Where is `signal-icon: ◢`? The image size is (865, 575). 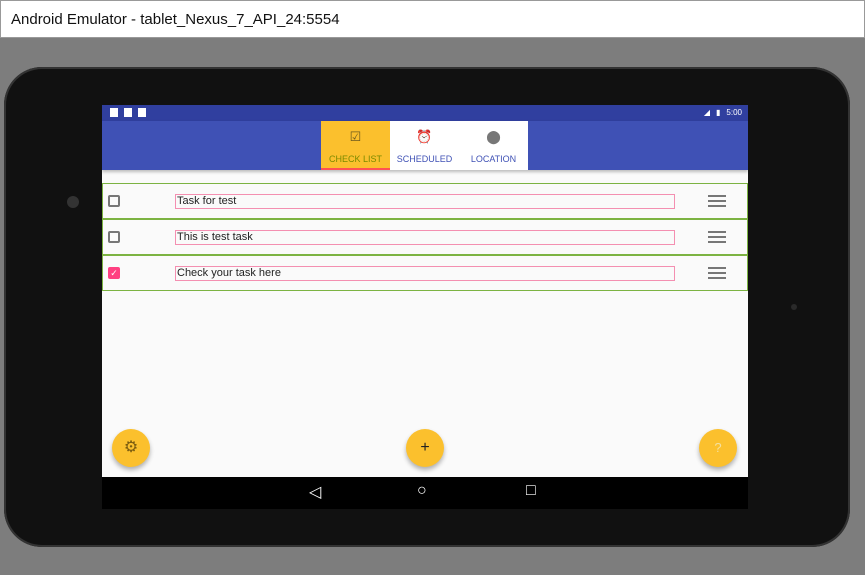 signal-icon: ◢ is located at coordinates (707, 112).